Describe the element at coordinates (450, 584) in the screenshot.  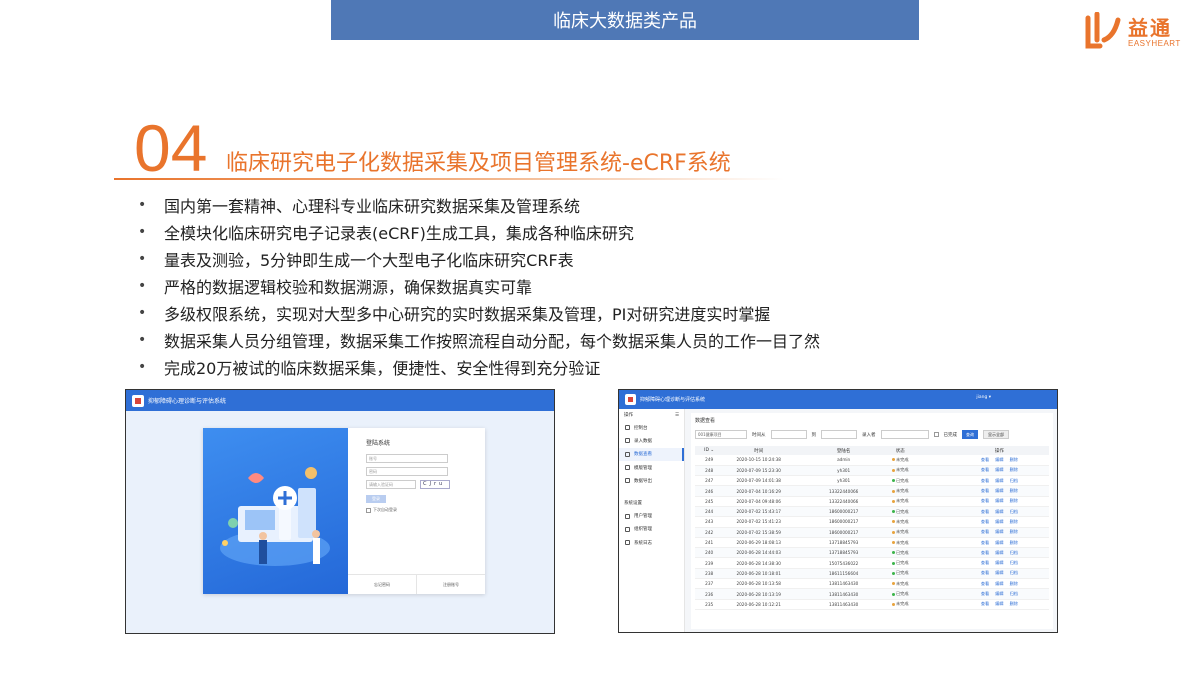
I see `register-link: 注册账号` at that location.